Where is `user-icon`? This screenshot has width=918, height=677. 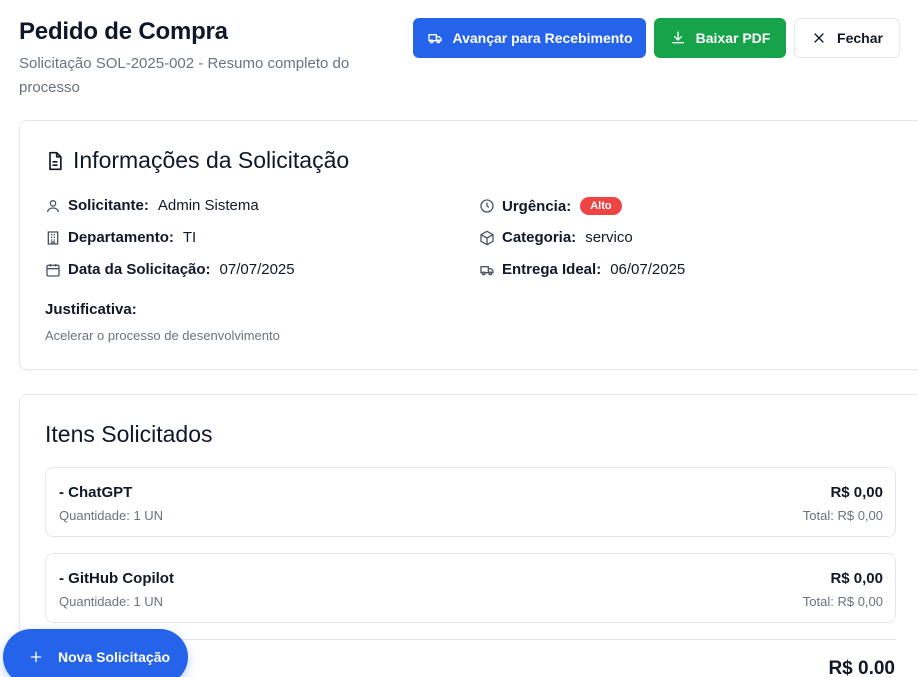
user-icon is located at coordinates (53, 205).